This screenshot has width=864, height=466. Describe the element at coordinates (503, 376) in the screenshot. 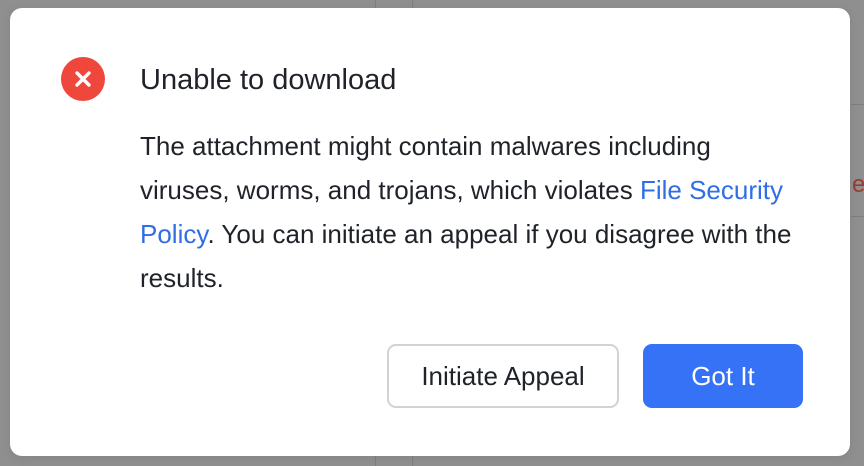

I see `initiate-appeal-button: Initiate Appeal` at that location.